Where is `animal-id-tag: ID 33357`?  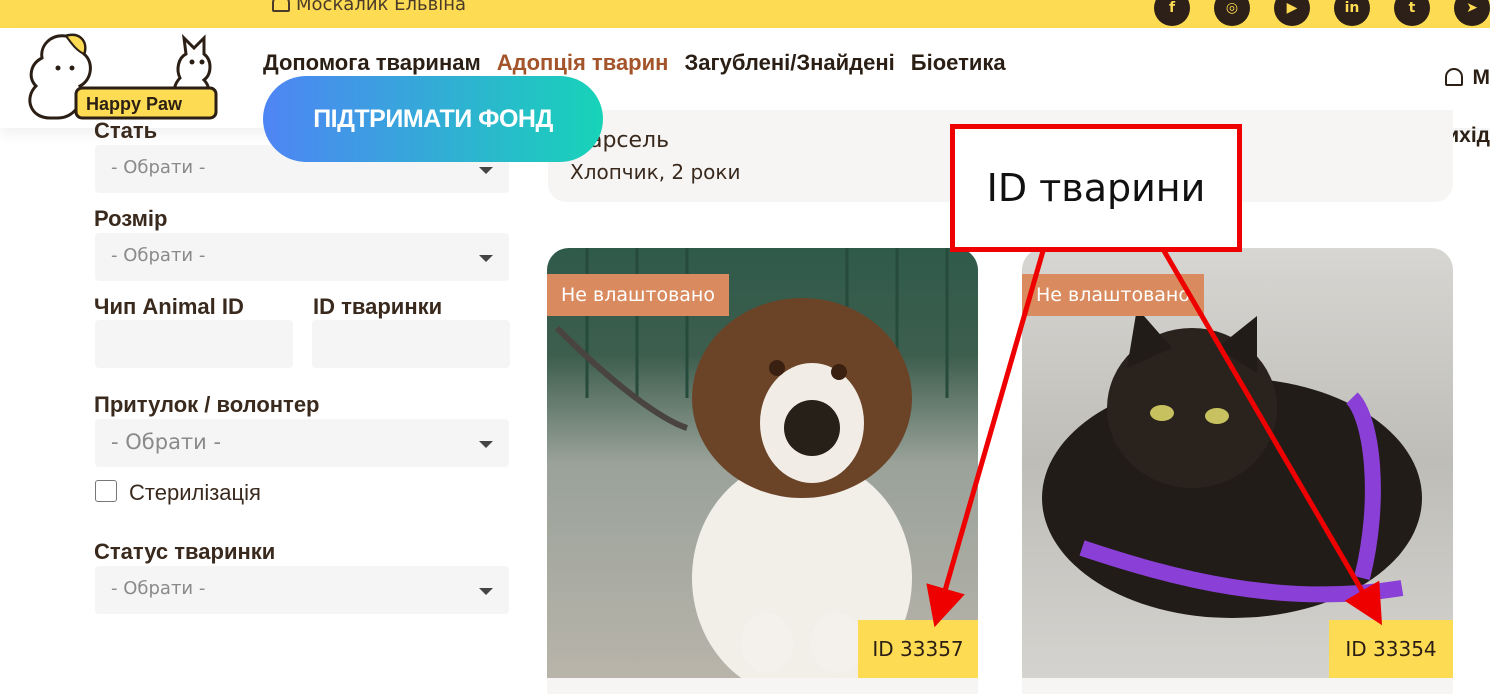 animal-id-tag: ID 33357 is located at coordinates (918, 649).